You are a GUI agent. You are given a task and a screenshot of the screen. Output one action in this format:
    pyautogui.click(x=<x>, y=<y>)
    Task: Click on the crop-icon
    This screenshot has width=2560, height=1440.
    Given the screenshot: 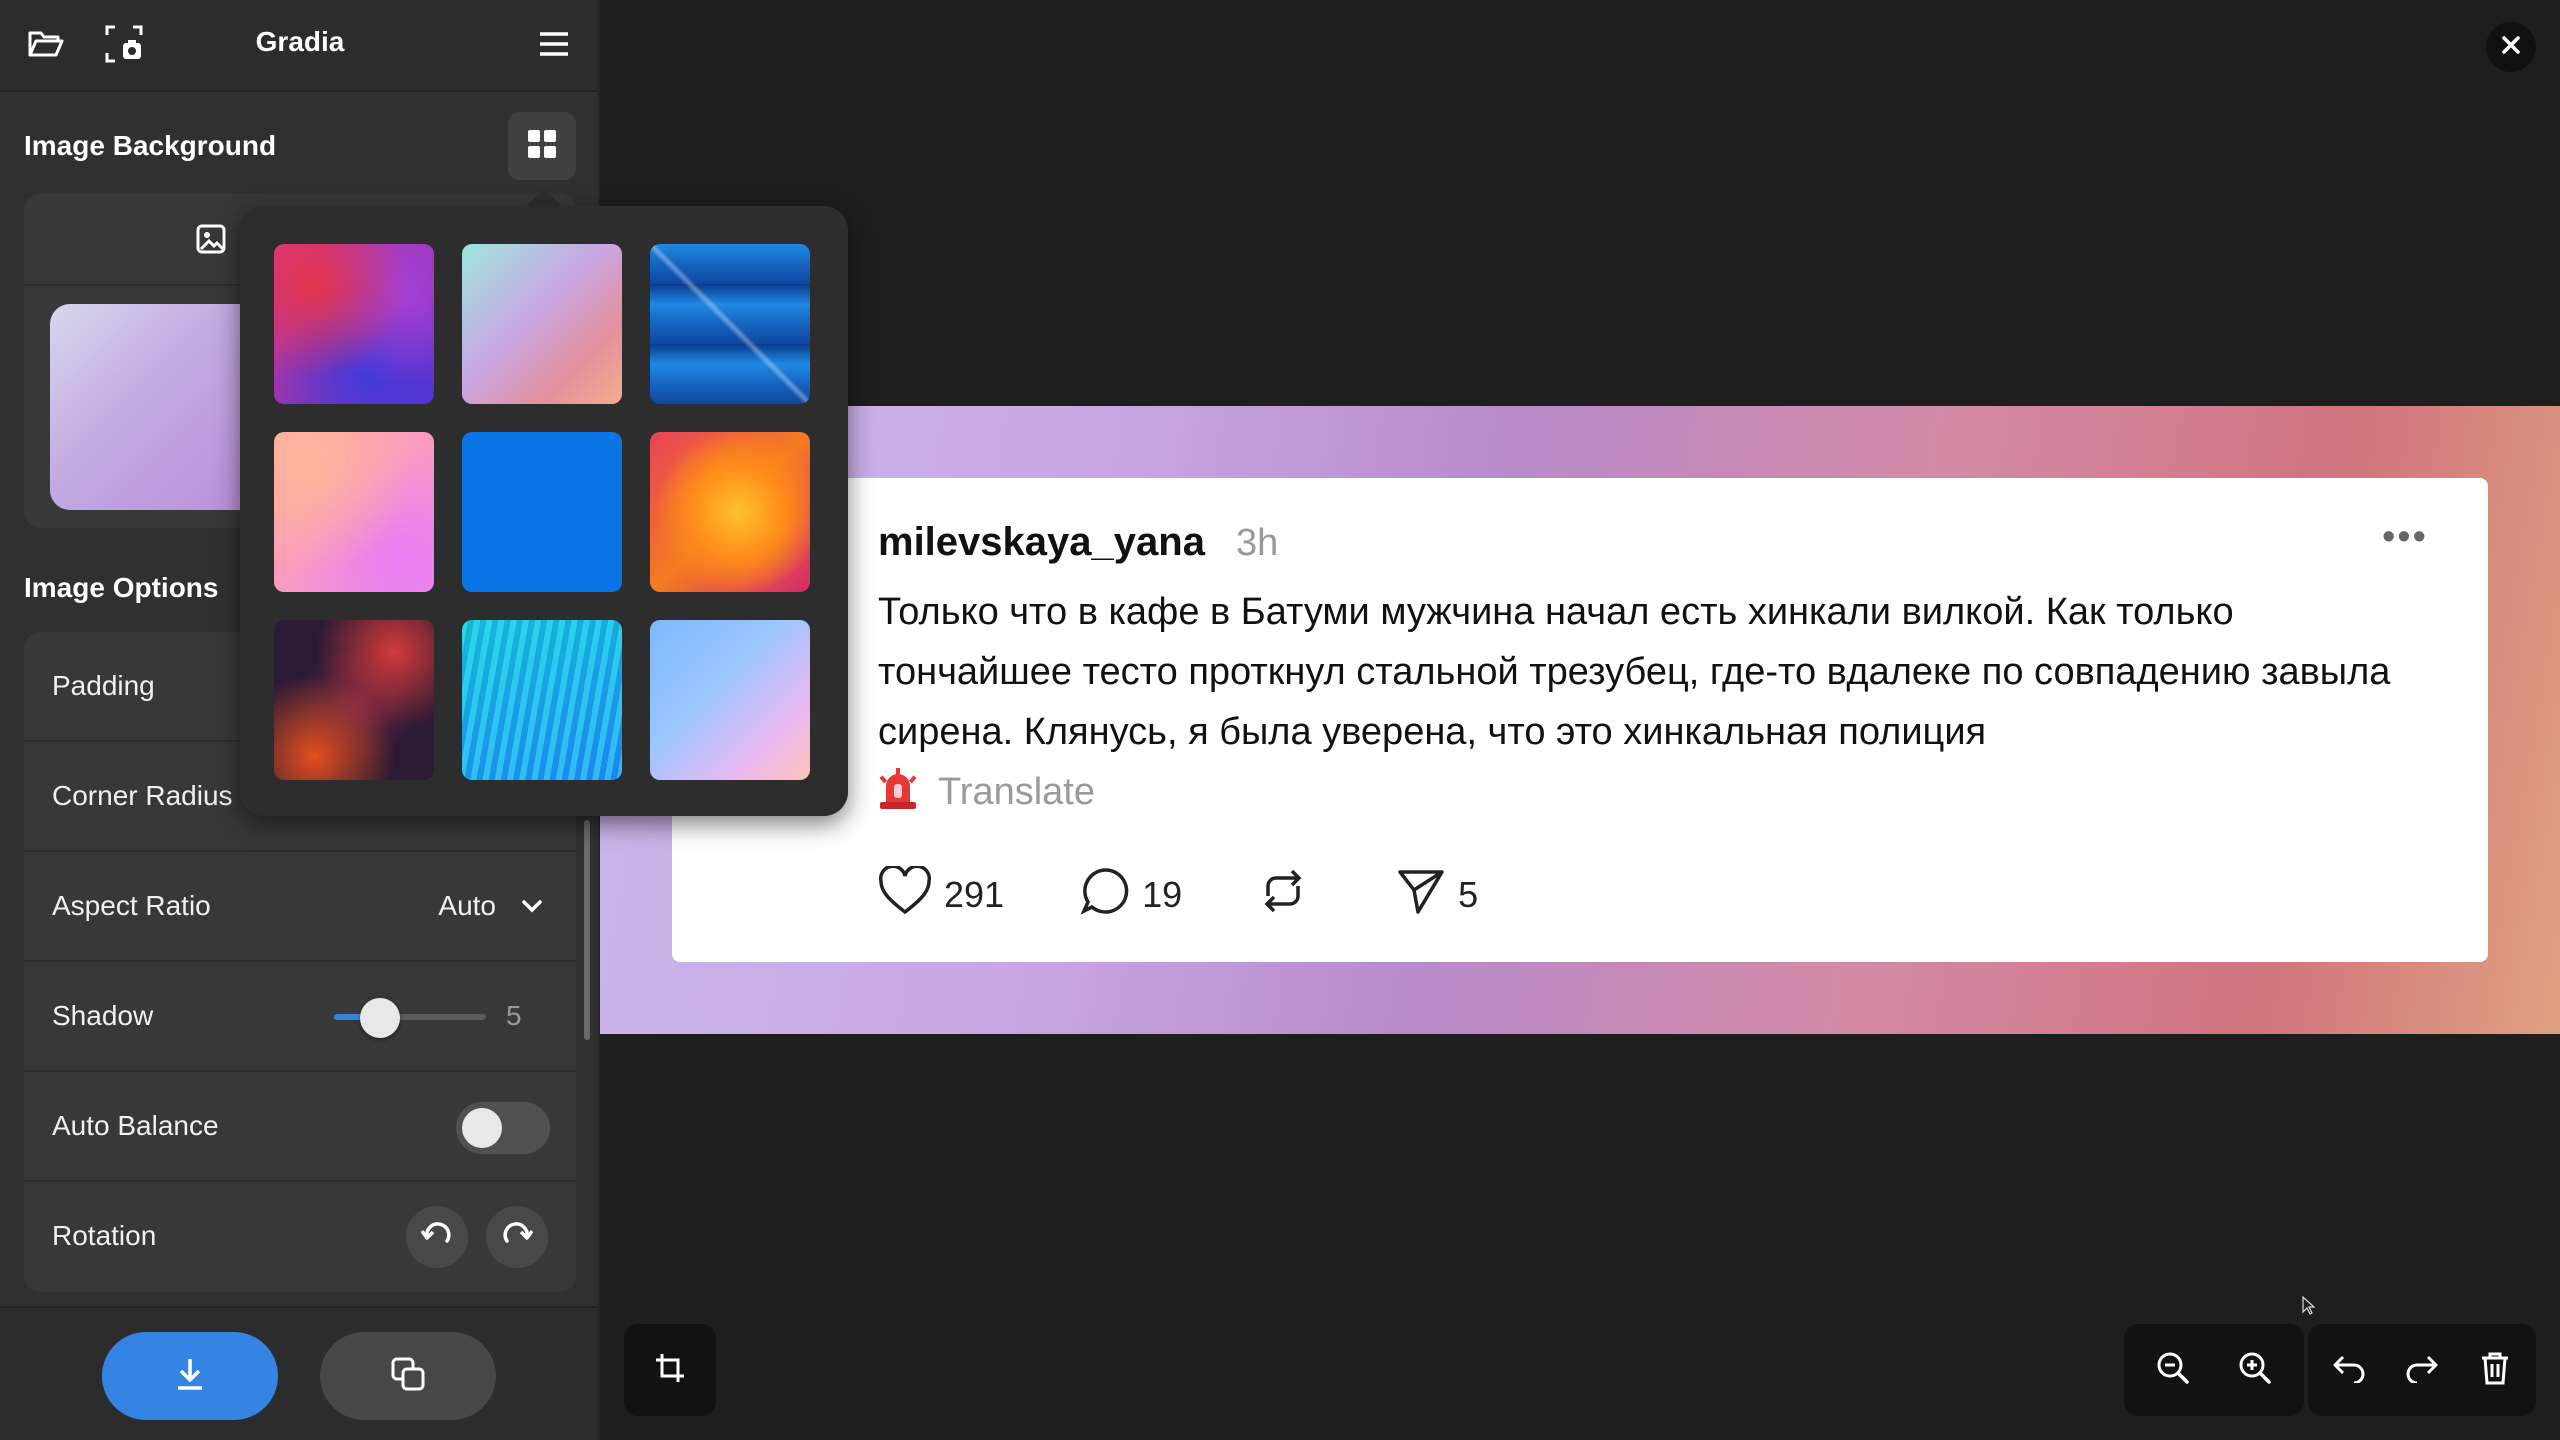 What is the action you would take?
    pyautogui.click(x=670, y=1370)
    